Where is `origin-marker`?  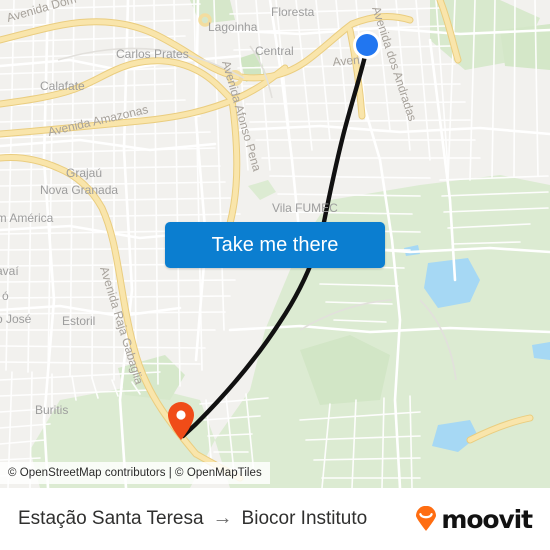 origin-marker is located at coordinates (367, 45).